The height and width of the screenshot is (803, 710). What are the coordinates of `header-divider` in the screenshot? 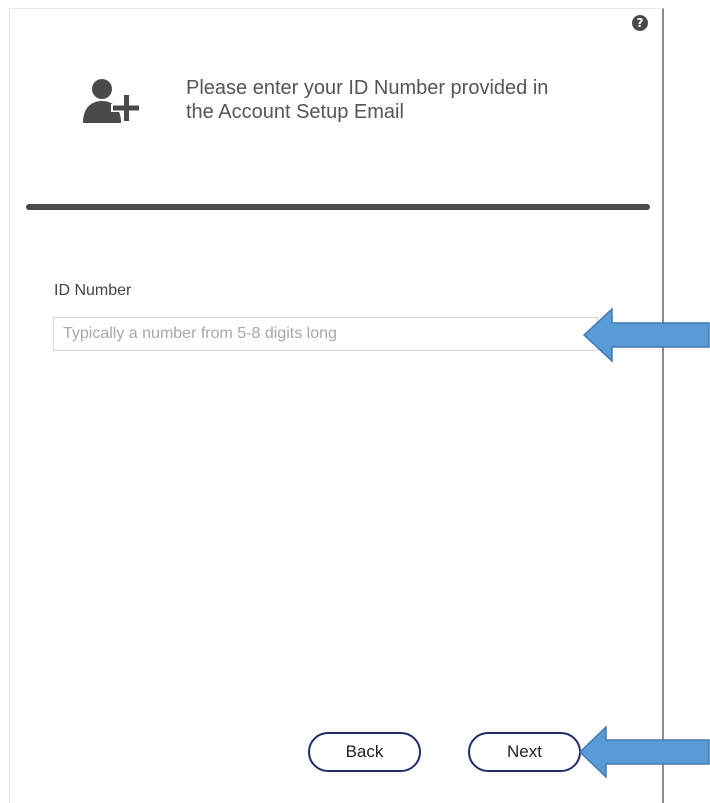 It's located at (338, 207).